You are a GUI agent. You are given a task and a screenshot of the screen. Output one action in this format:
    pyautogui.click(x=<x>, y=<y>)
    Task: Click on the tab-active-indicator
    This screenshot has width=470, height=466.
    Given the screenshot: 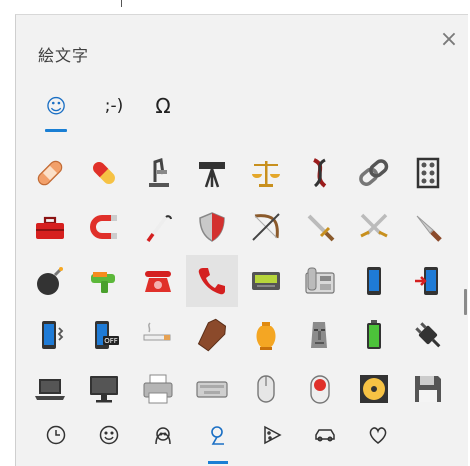 What is the action you would take?
    pyautogui.click(x=56, y=130)
    